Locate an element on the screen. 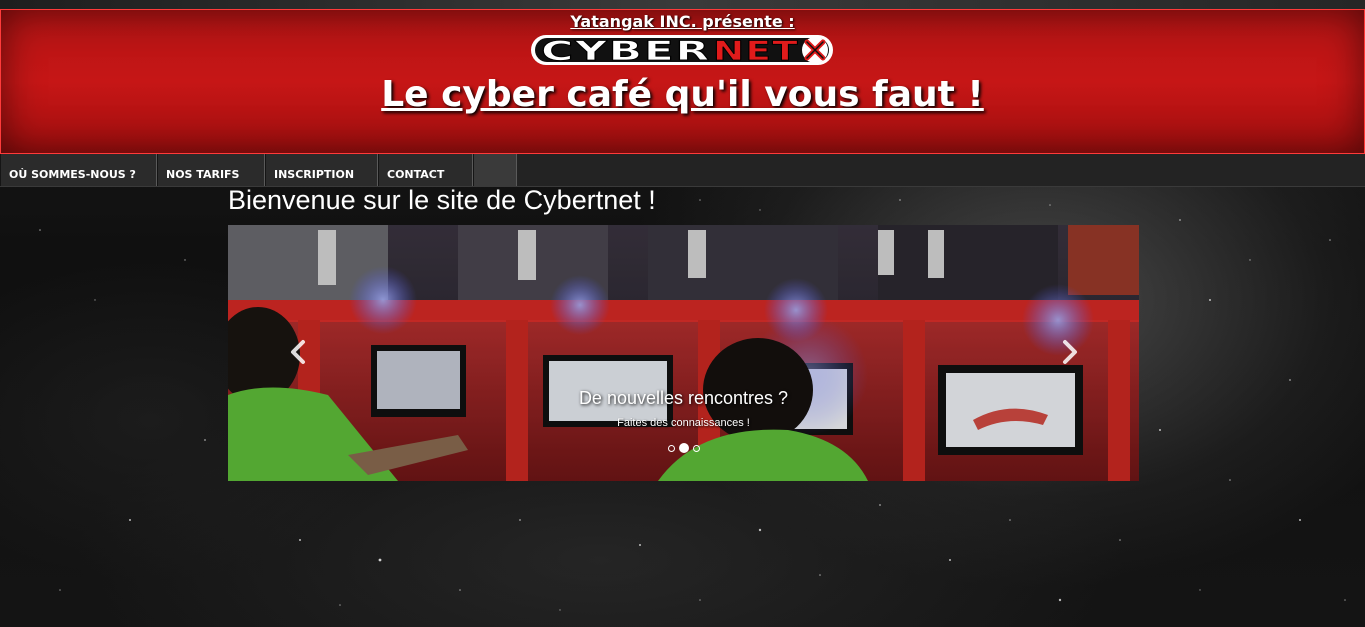 The height and width of the screenshot is (627, 1365). nav-item-pricing: NOS TARIFS is located at coordinates (211, 170).